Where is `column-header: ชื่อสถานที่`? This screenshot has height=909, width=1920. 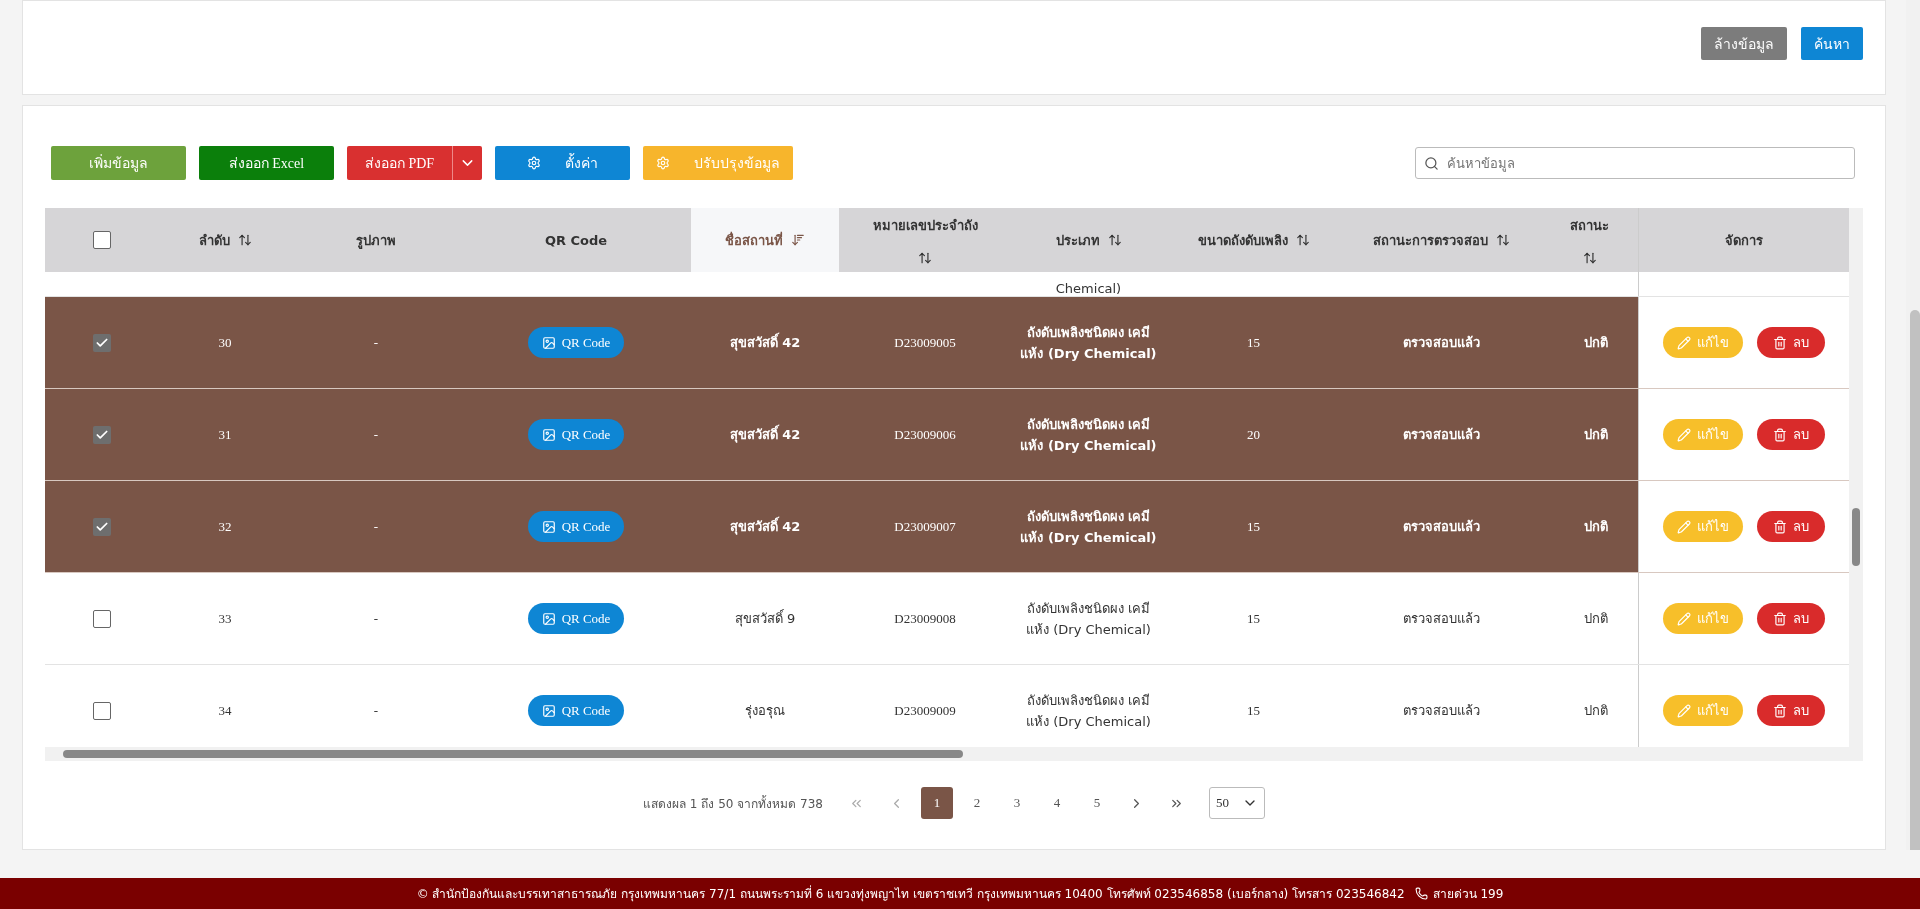 column-header: ชื่อสถานที่ is located at coordinates (765, 240).